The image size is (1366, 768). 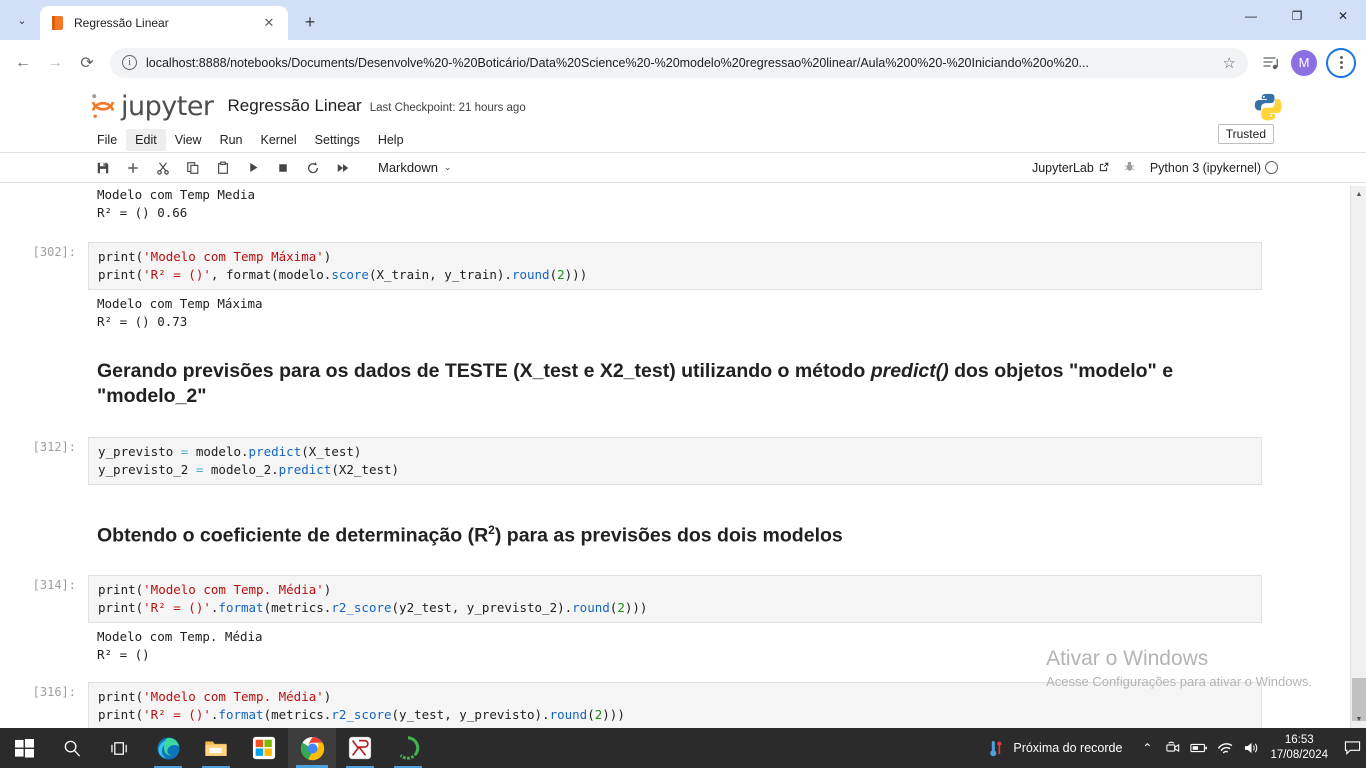 I want to click on microsoft-store-button, so click(x=264, y=748).